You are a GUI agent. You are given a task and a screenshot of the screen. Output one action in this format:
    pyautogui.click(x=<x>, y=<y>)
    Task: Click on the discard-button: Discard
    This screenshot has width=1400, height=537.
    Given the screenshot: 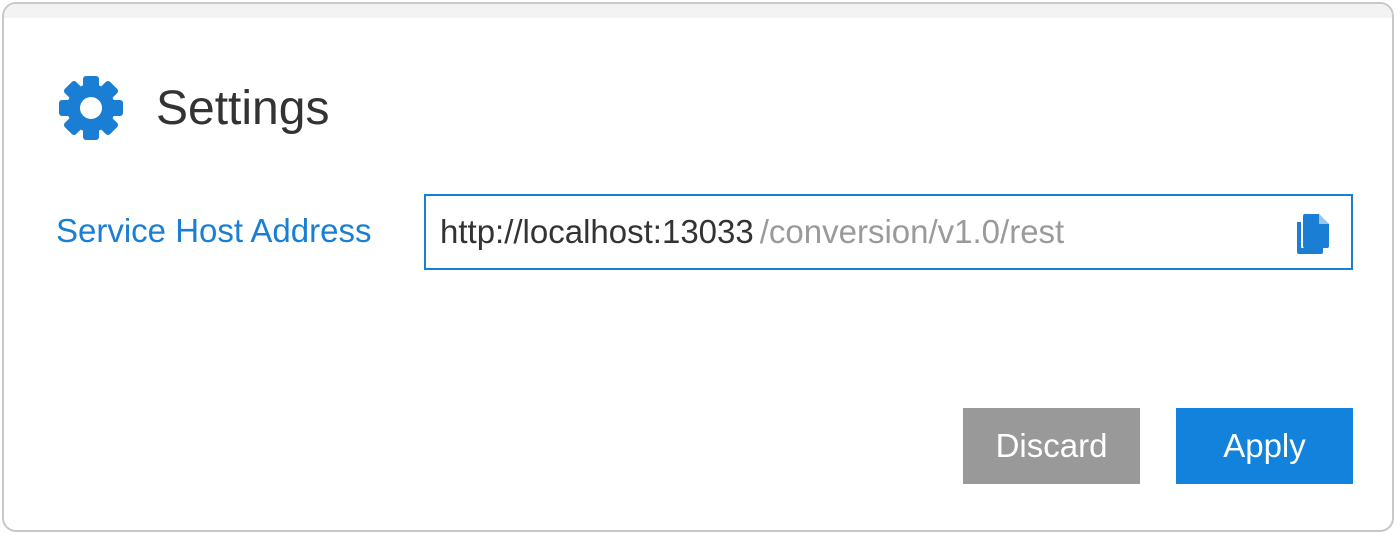 What is the action you would take?
    pyautogui.click(x=1051, y=446)
    